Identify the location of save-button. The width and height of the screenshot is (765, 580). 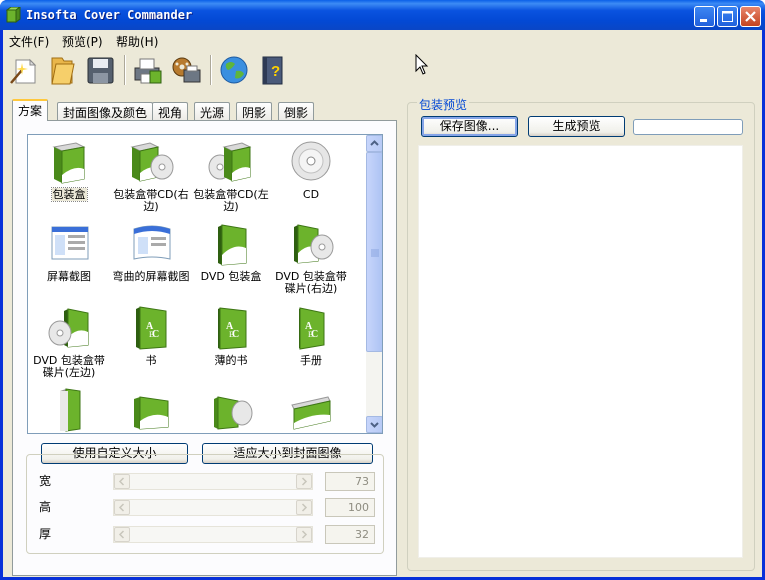
(100, 70).